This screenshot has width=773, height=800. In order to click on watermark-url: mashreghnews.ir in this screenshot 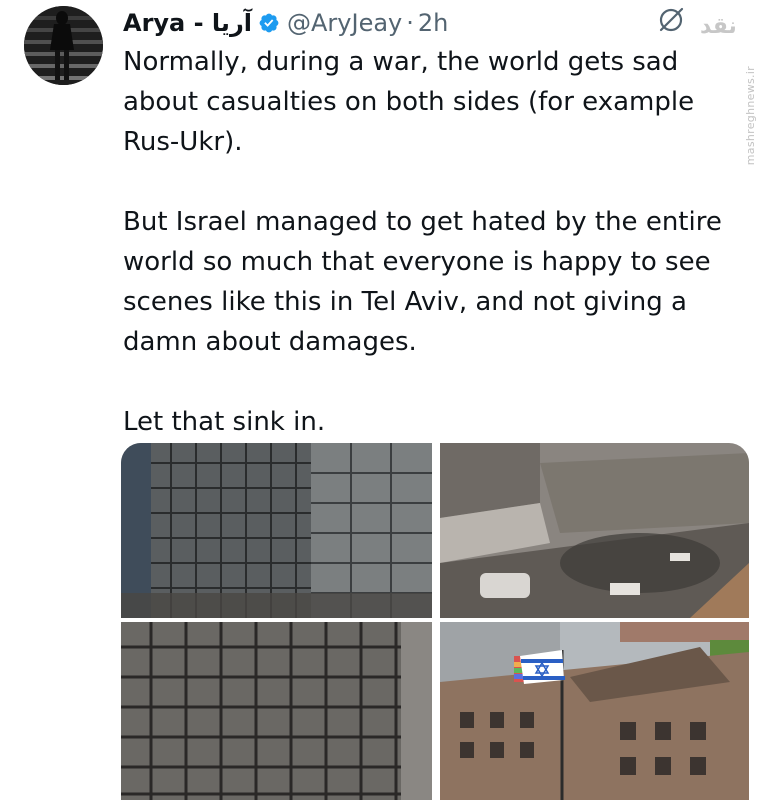, I will do `click(750, 116)`.